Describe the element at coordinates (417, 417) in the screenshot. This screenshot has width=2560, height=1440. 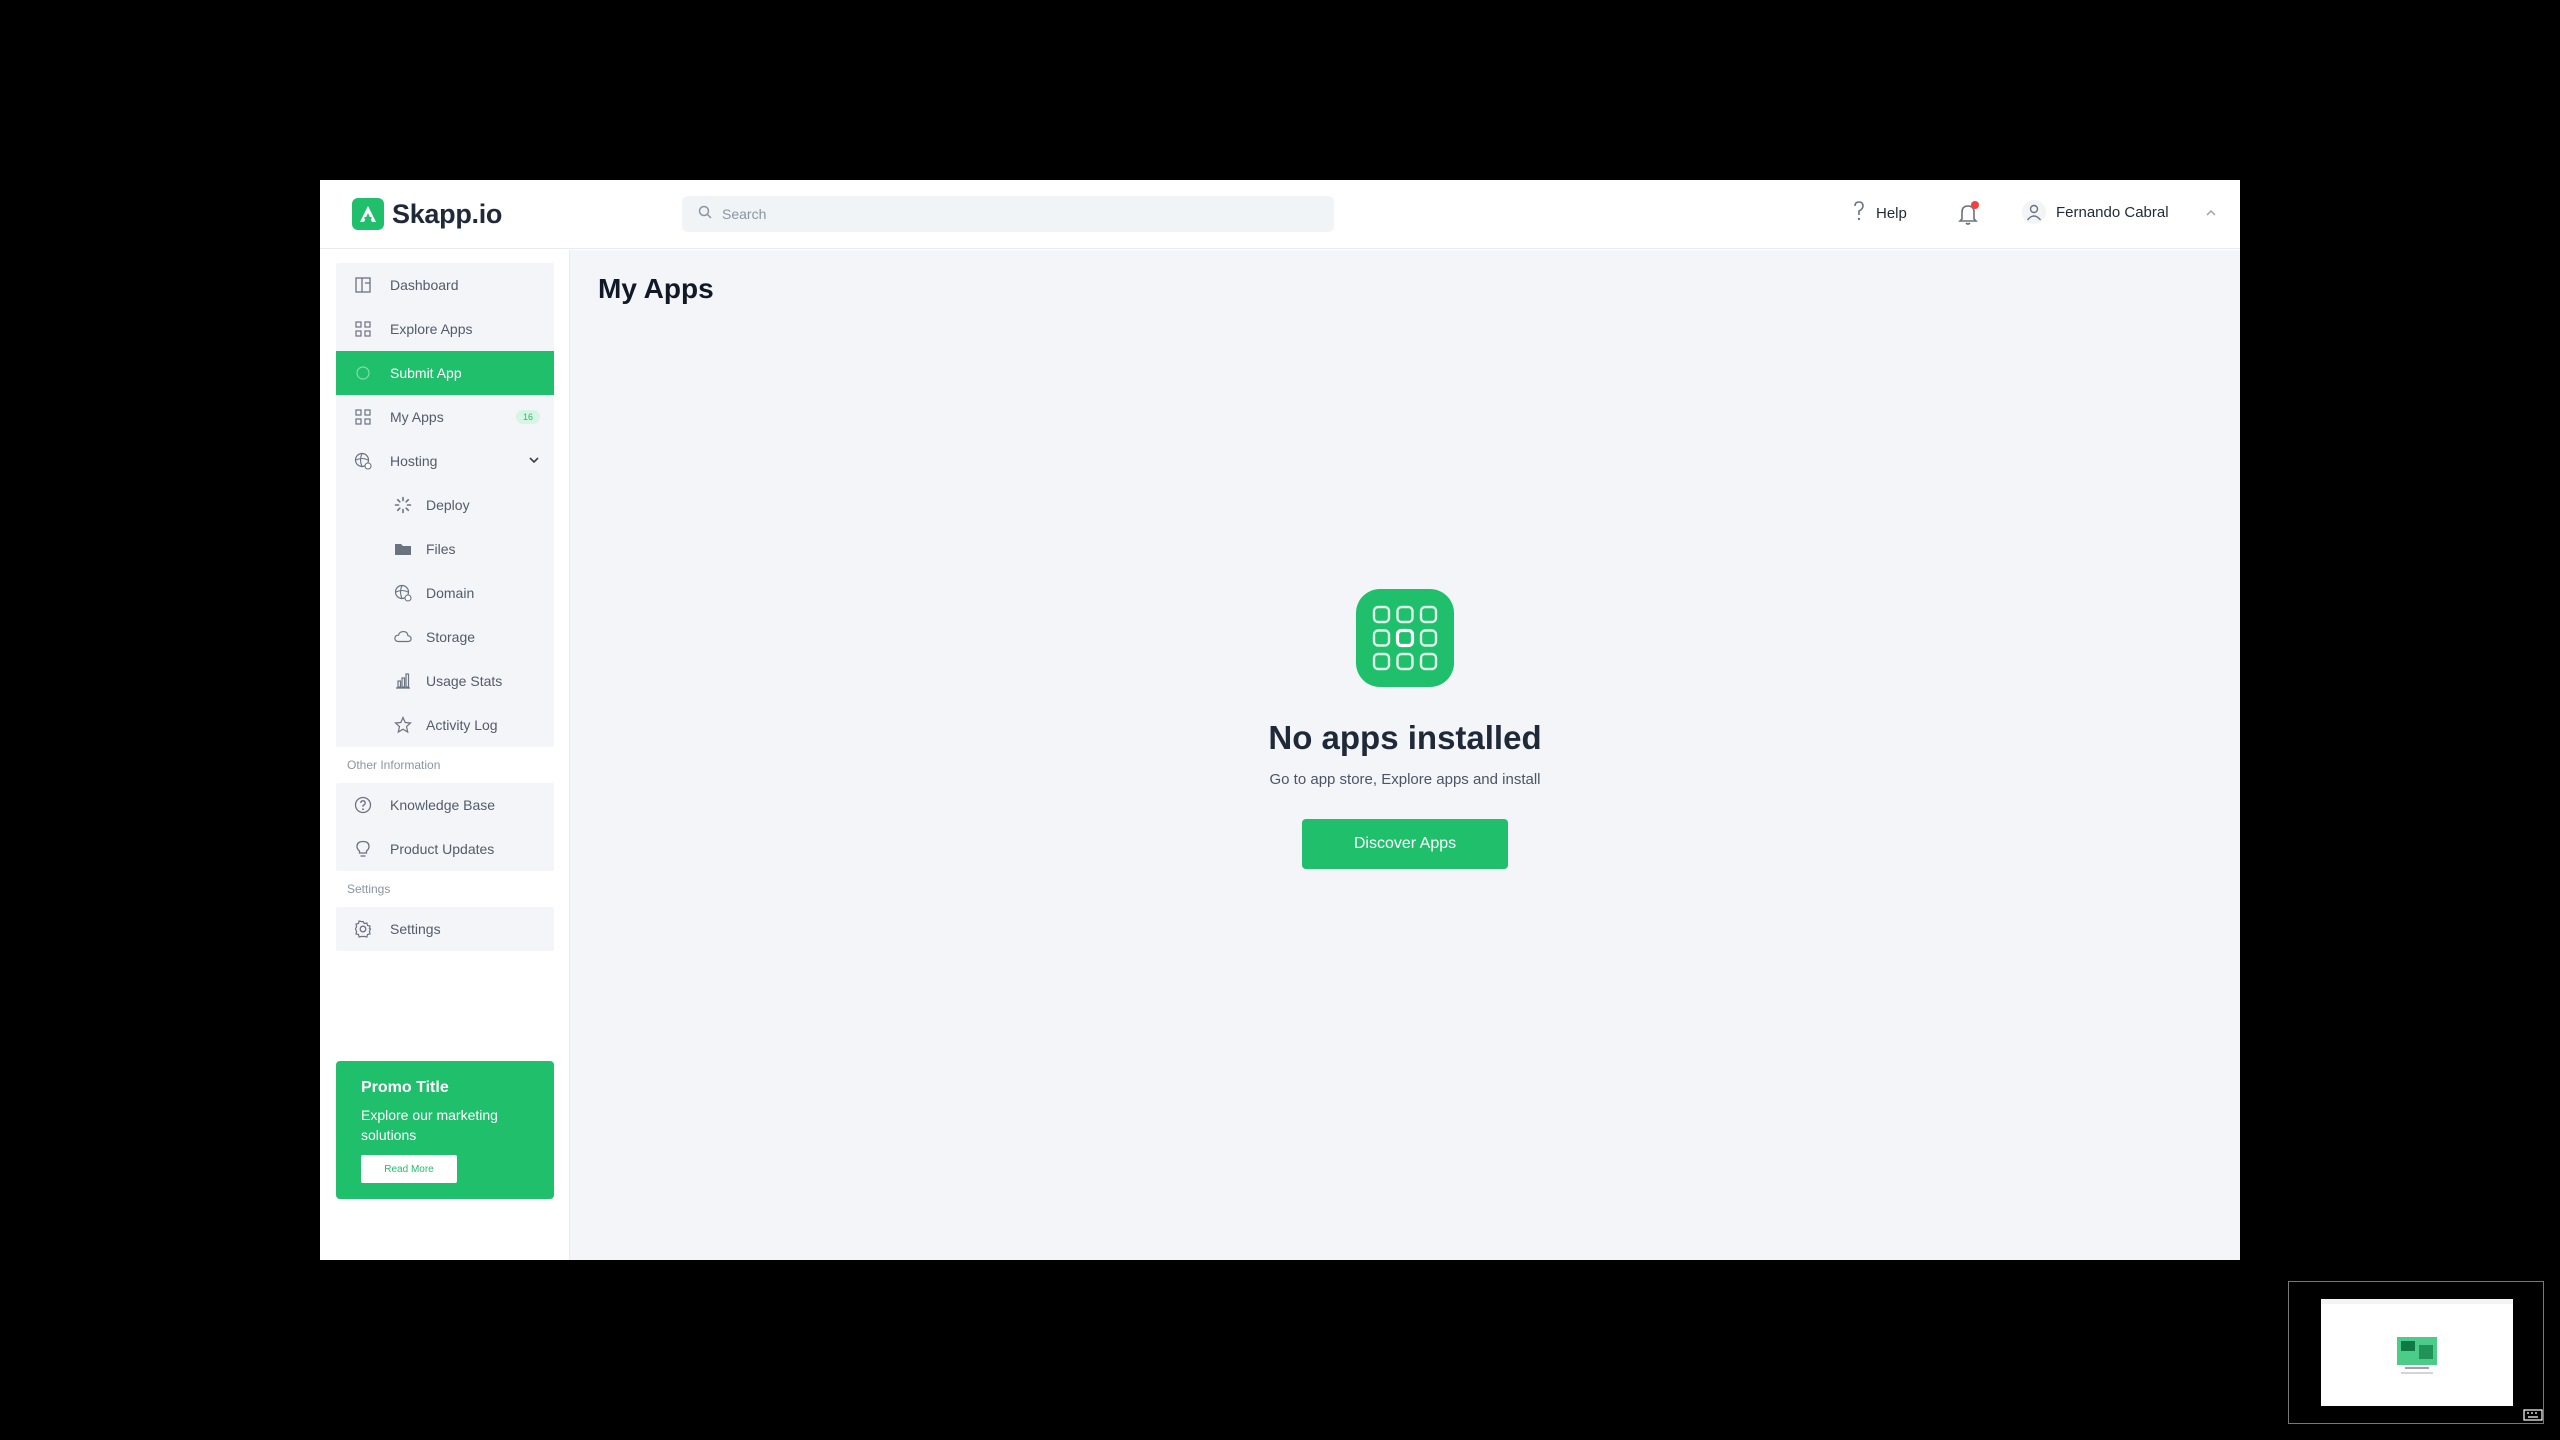
I see `sidebar-item-label: My Apps` at that location.